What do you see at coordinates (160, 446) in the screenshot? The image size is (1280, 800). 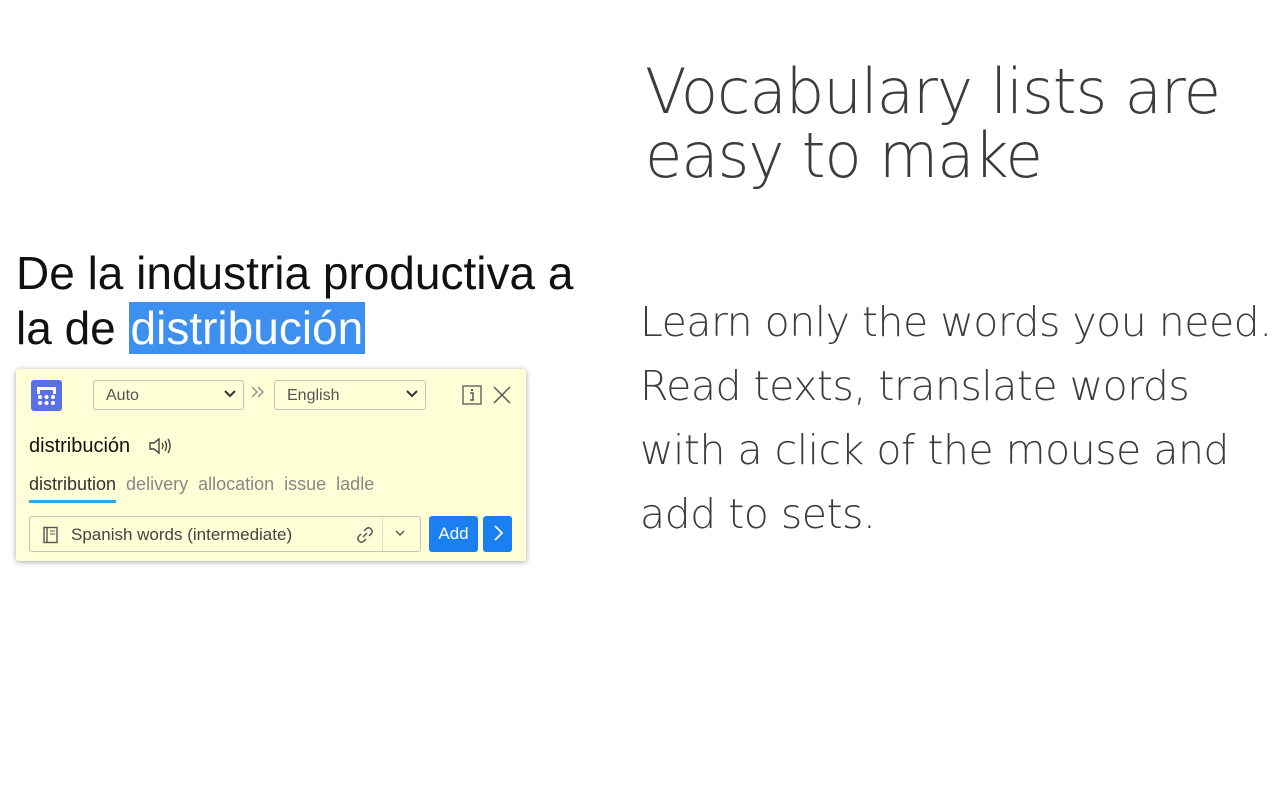 I see `speaker-icon` at bounding box center [160, 446].